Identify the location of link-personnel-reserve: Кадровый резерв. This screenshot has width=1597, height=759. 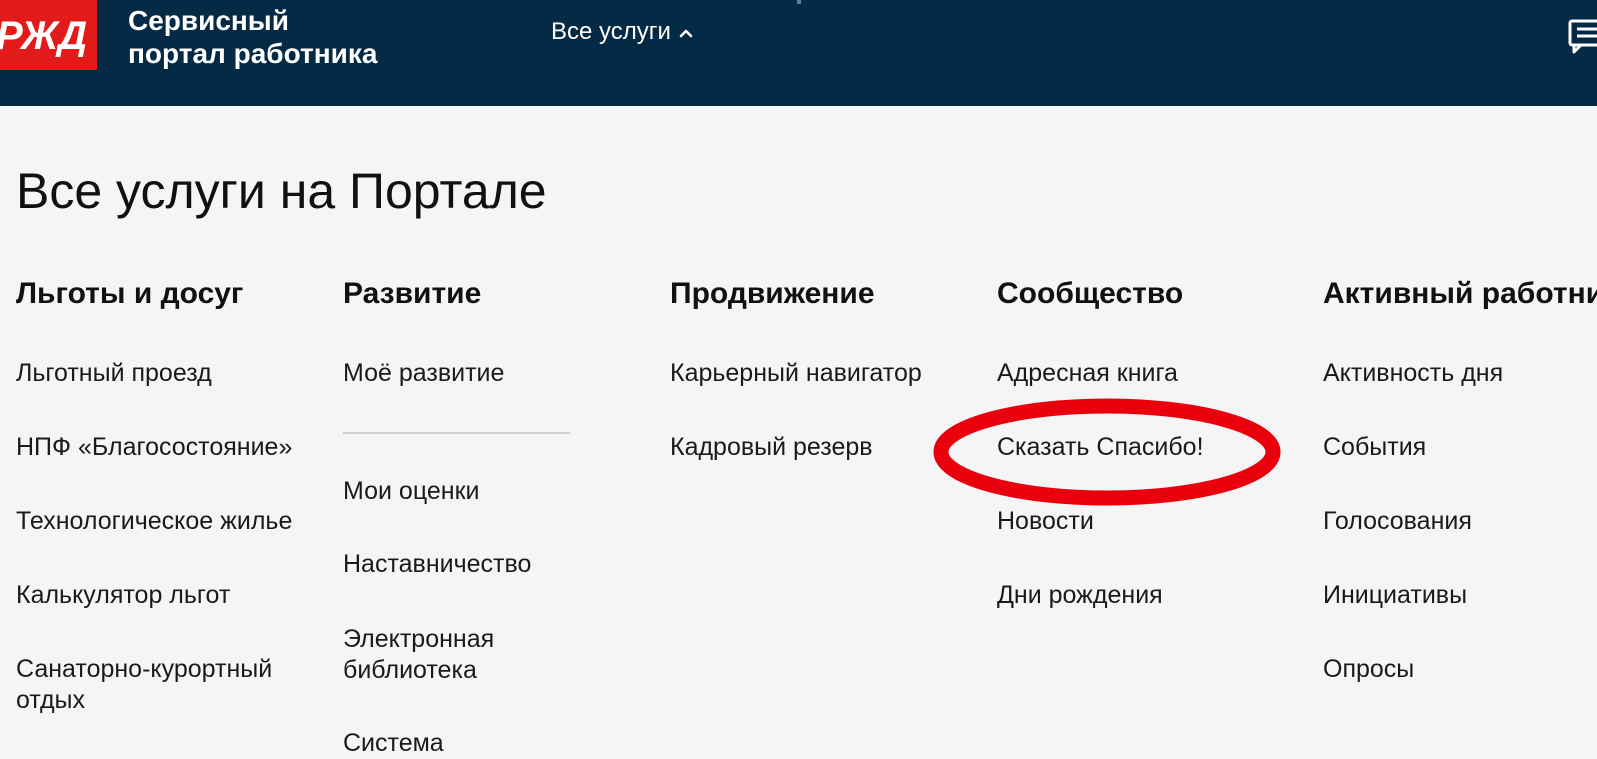
(771, 447).